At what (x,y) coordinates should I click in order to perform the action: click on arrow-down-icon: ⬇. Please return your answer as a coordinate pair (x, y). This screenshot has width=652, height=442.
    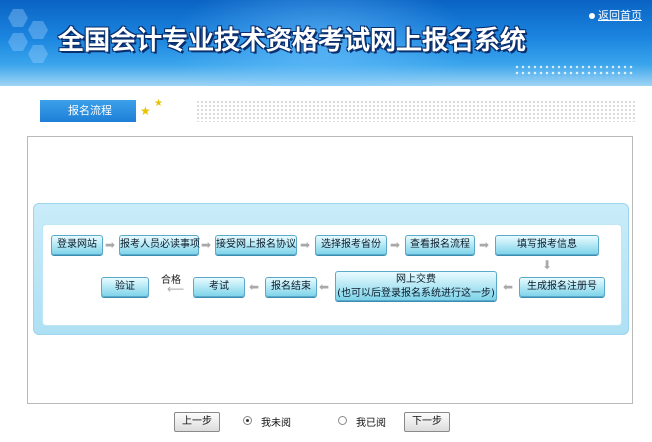
    Looking at the image, I should click on (547, 265).